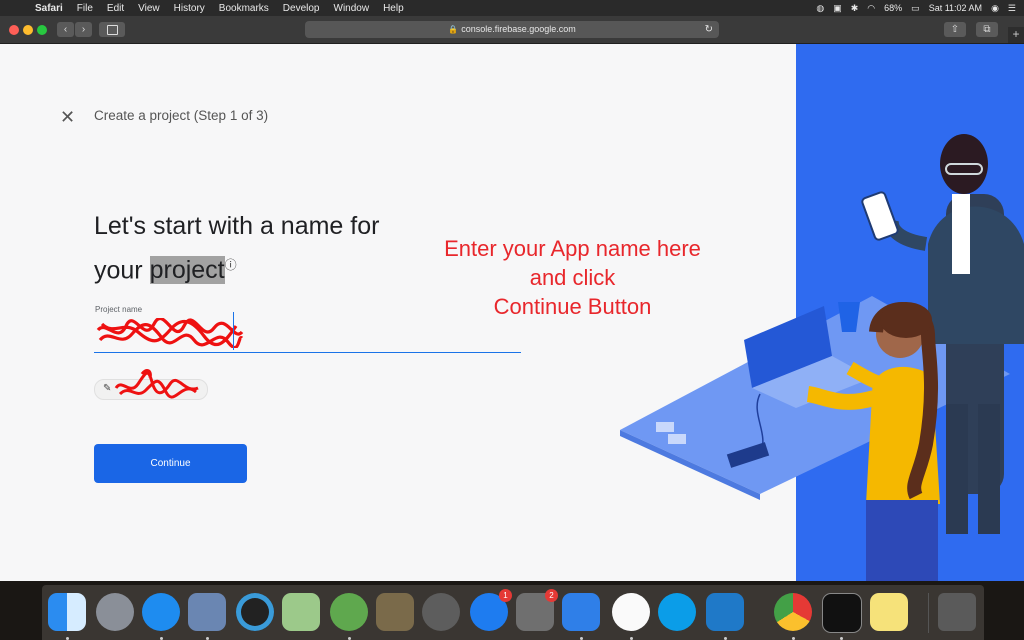 The height and width of the screenshot is (640, 1024). Describe the element at coordinates (107, 388) in the screenshot. I see `pencil-icon: ✎` at that location.